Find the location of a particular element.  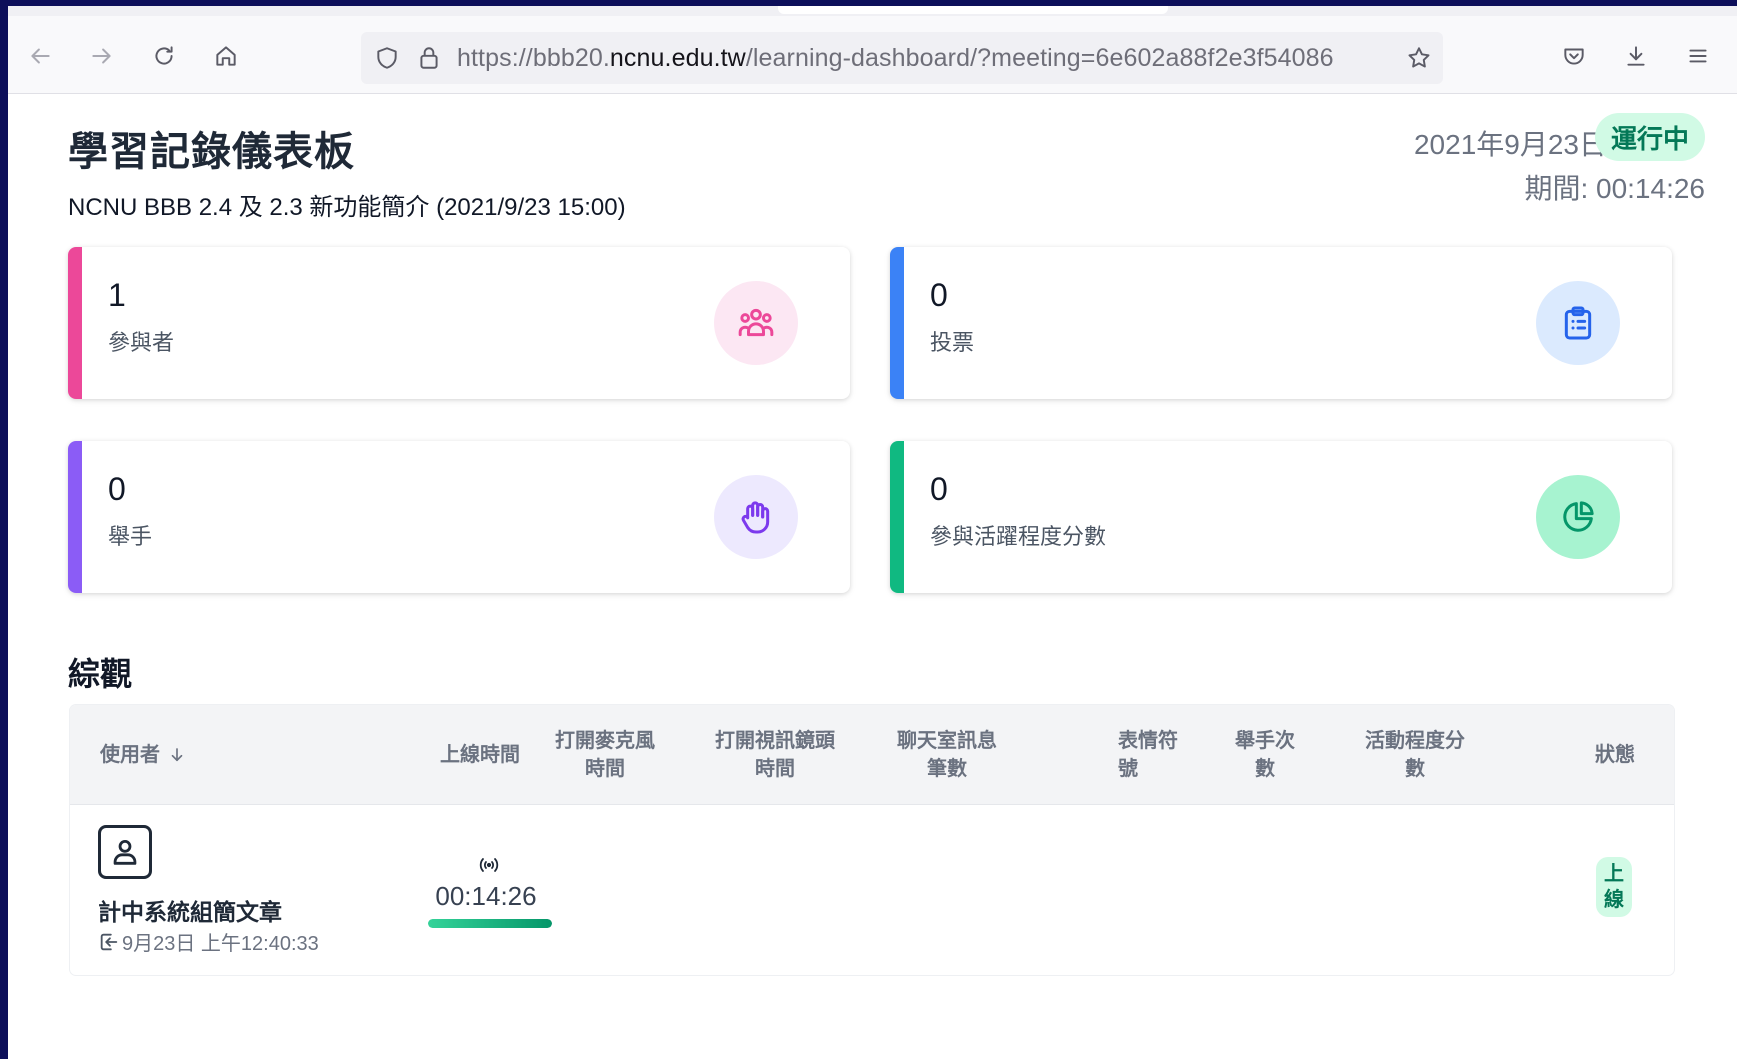

pie-chart-icon is located at coordinates (1578, 517).